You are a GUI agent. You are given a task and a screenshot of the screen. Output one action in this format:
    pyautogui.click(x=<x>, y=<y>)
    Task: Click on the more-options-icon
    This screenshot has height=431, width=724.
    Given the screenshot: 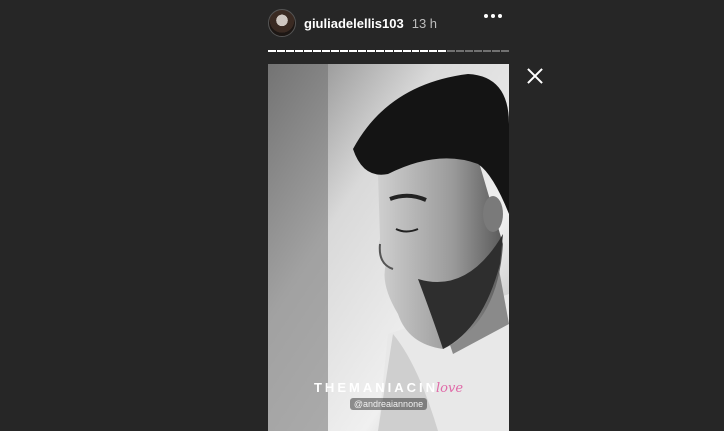 What is the action you would take?
    pyautogui.click(x=493, y=16)
    